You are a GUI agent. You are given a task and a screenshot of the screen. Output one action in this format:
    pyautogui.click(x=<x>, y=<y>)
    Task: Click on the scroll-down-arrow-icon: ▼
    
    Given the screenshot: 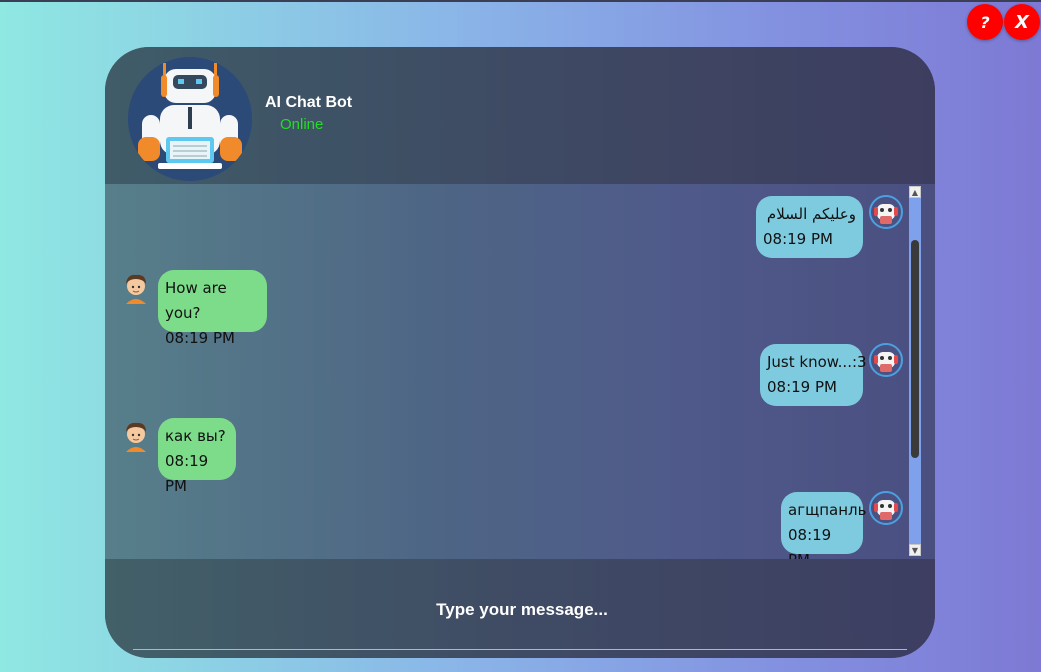 What is the action you would take?
    pyautogui.click(x=915, y=550)
    